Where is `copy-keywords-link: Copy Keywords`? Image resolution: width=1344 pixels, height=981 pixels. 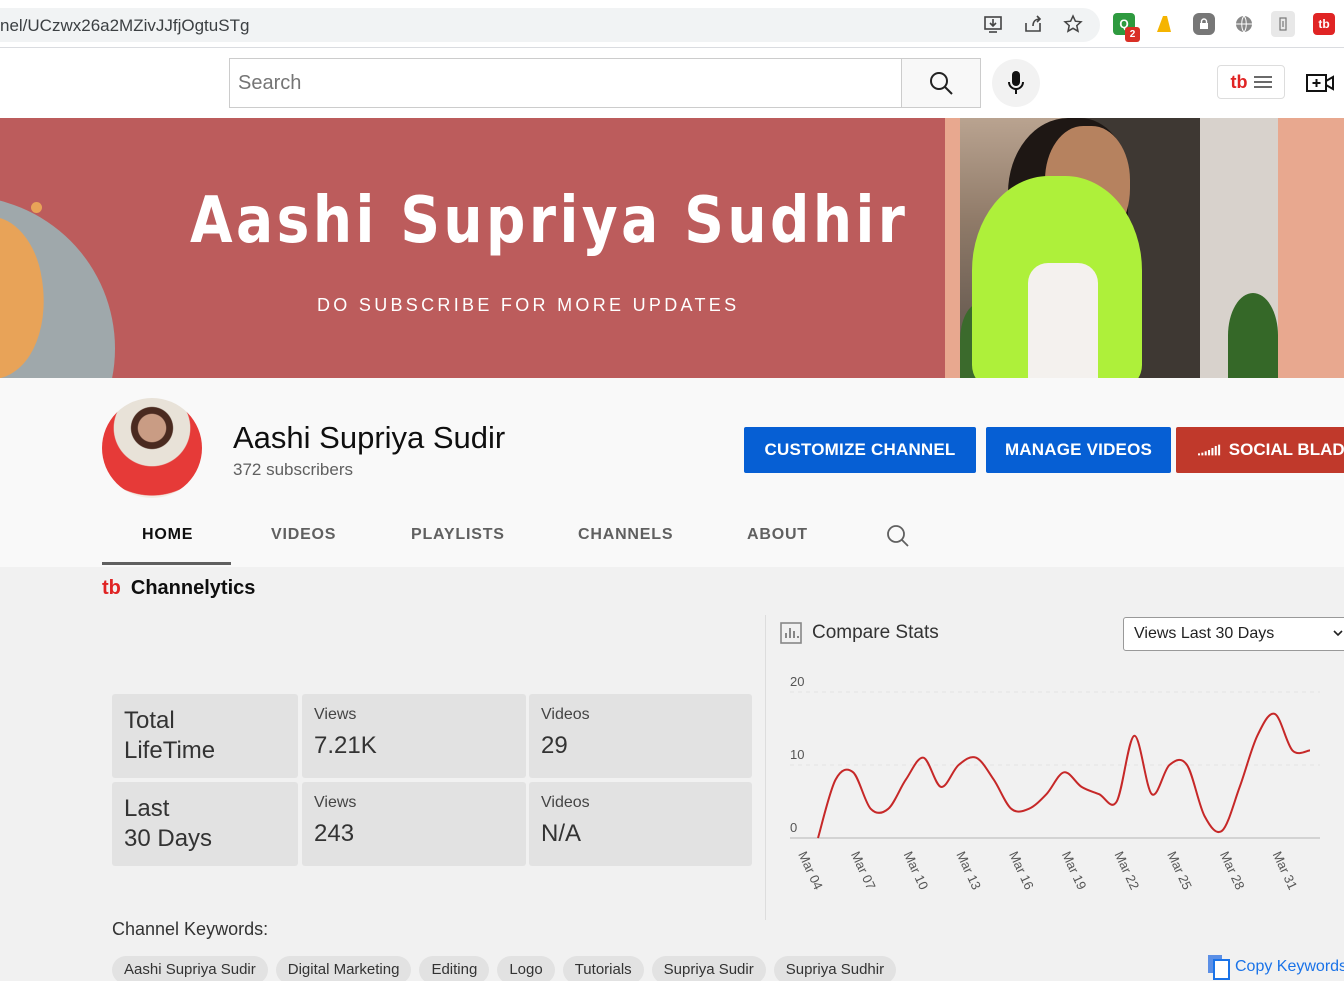
copy-keywords-link: Copy Keywords is located at coordinates (1275, 967).